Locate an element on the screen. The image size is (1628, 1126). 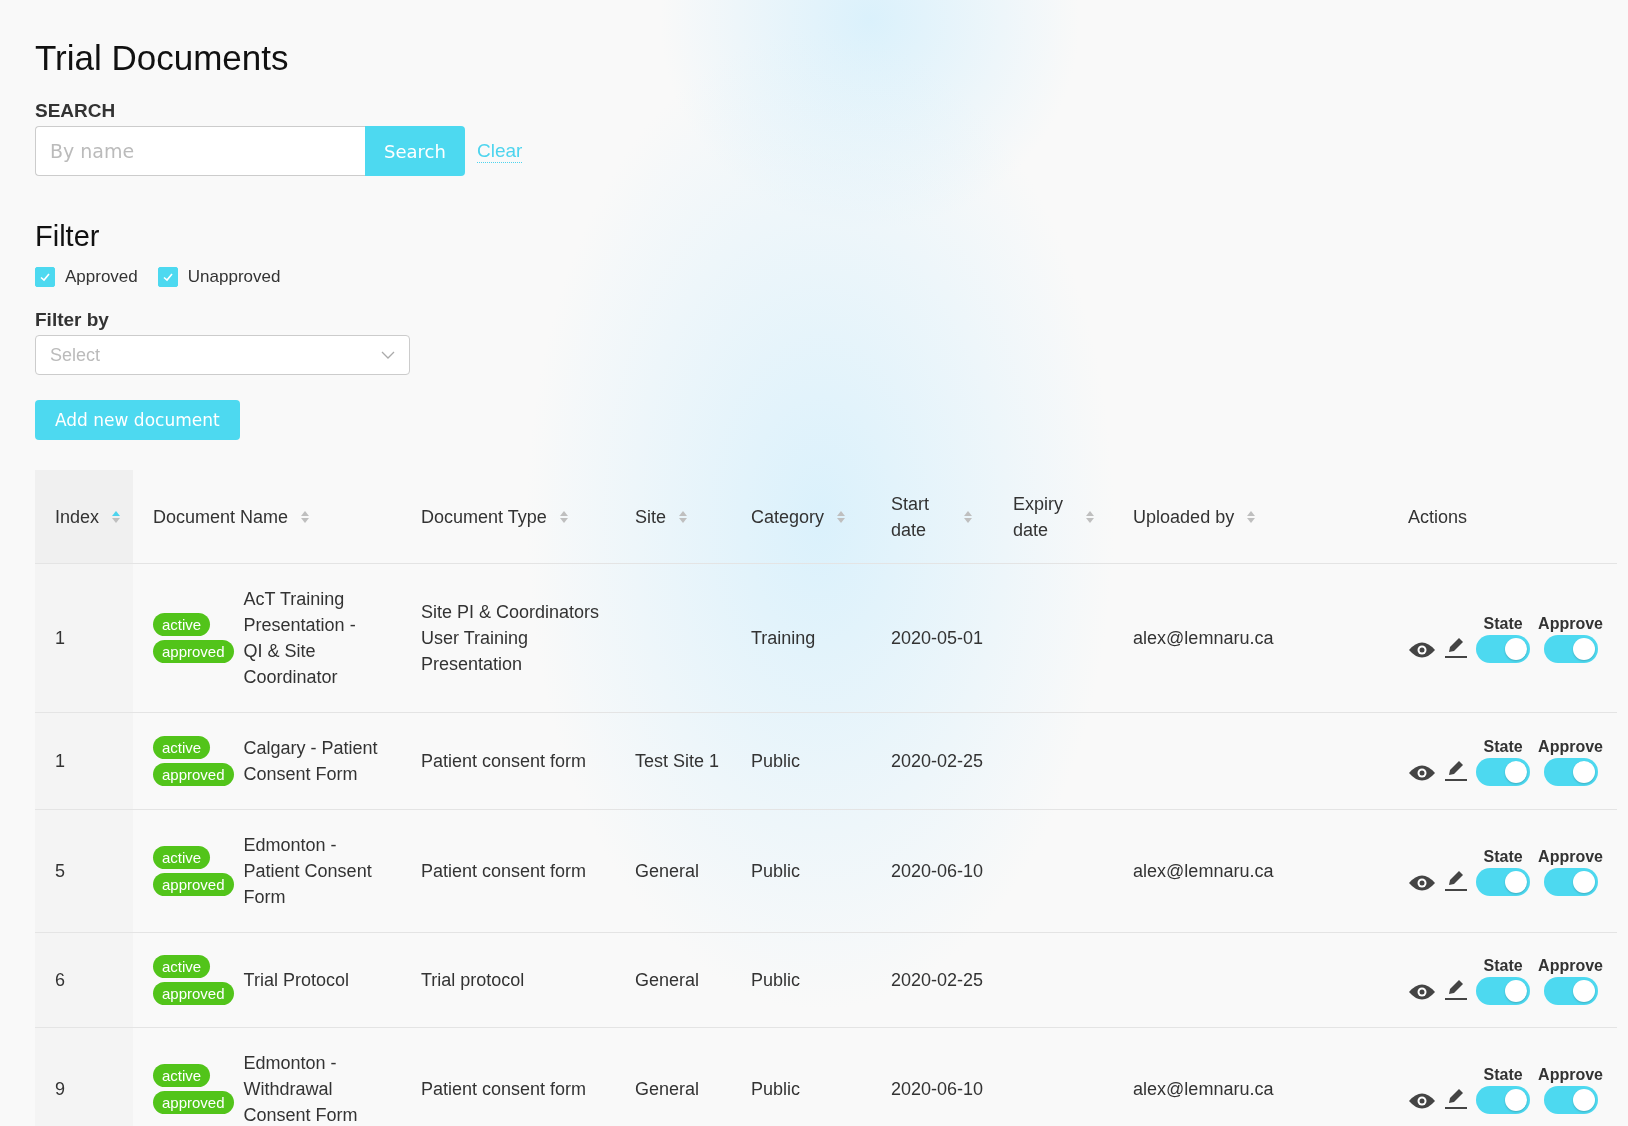
table-cell: Training is located at coordinates (783, 638).